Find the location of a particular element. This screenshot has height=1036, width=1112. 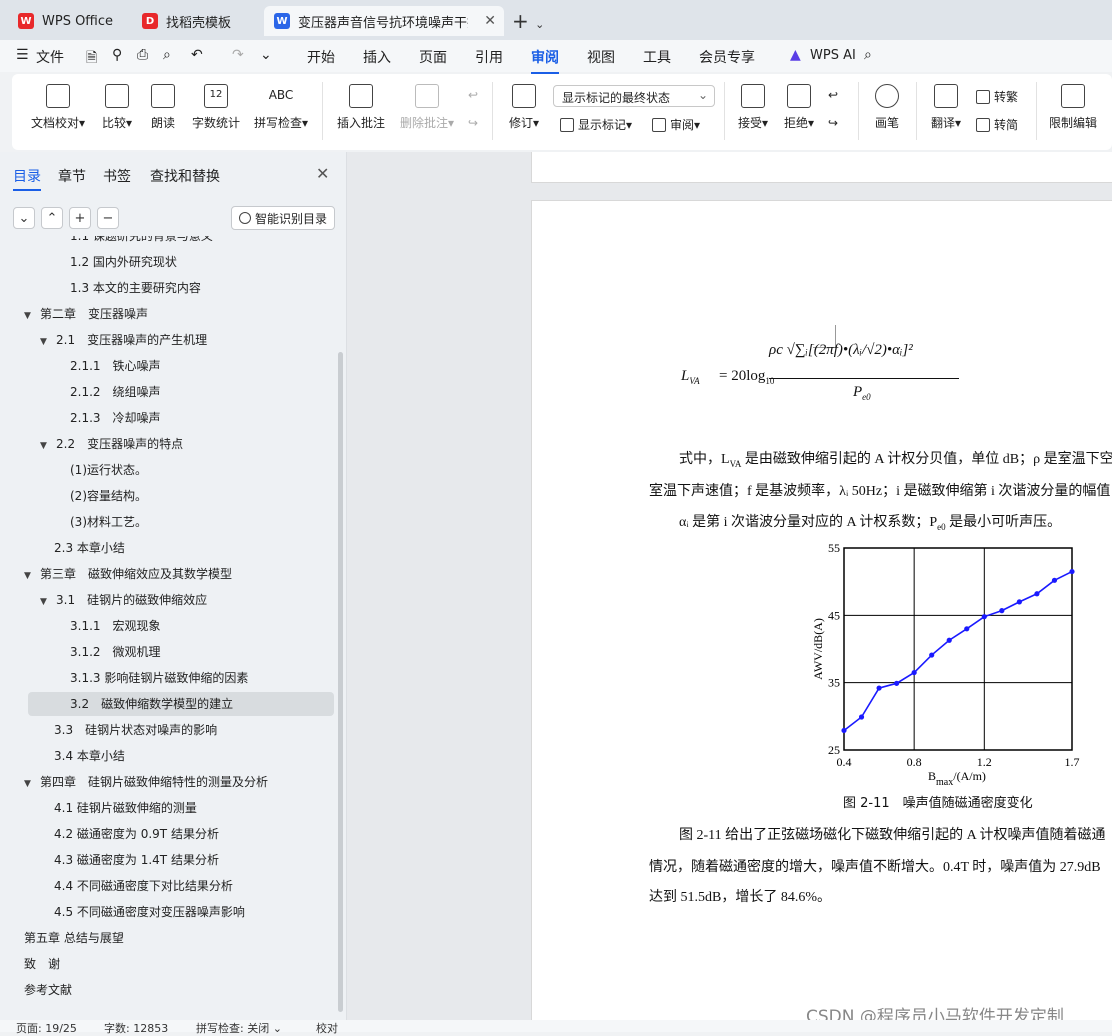

toc-item: 3.1.1 宏观现象 is located at coordinates (115, 626).